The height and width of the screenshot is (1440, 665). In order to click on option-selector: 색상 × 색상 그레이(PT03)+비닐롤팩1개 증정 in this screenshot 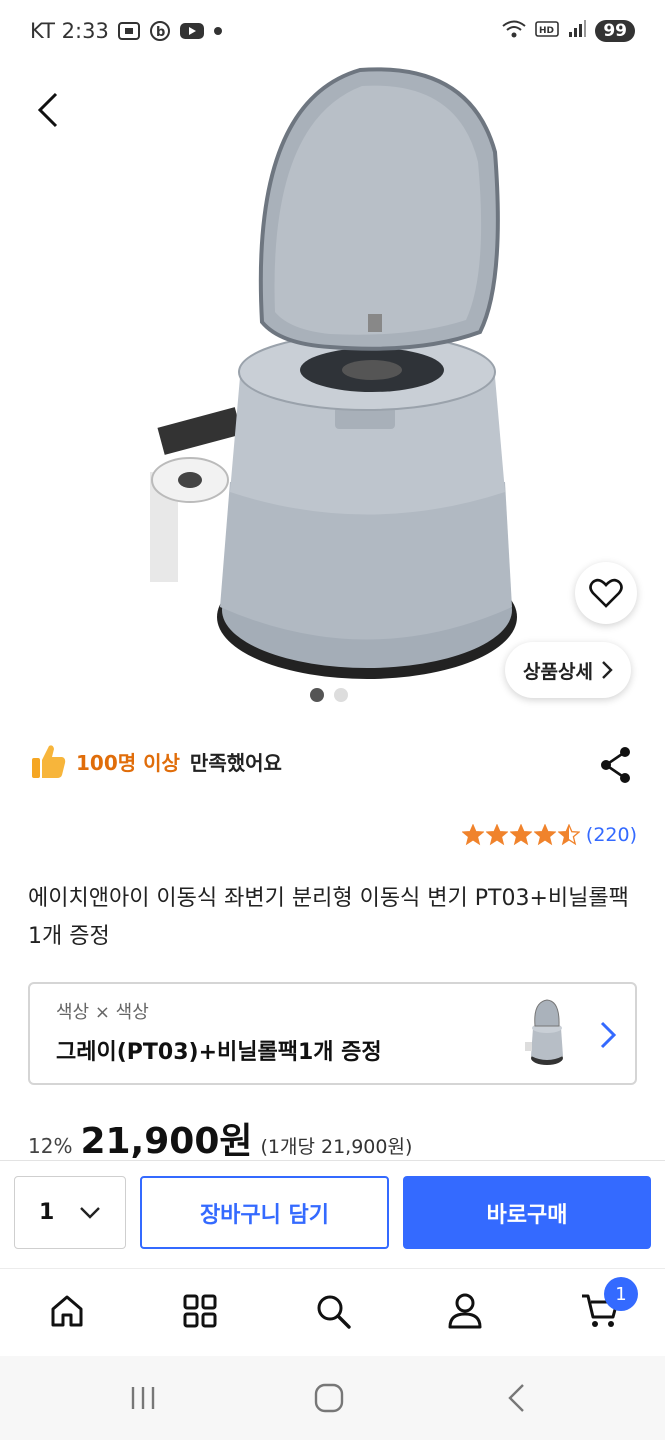, I will do `click(332, 1033)`.